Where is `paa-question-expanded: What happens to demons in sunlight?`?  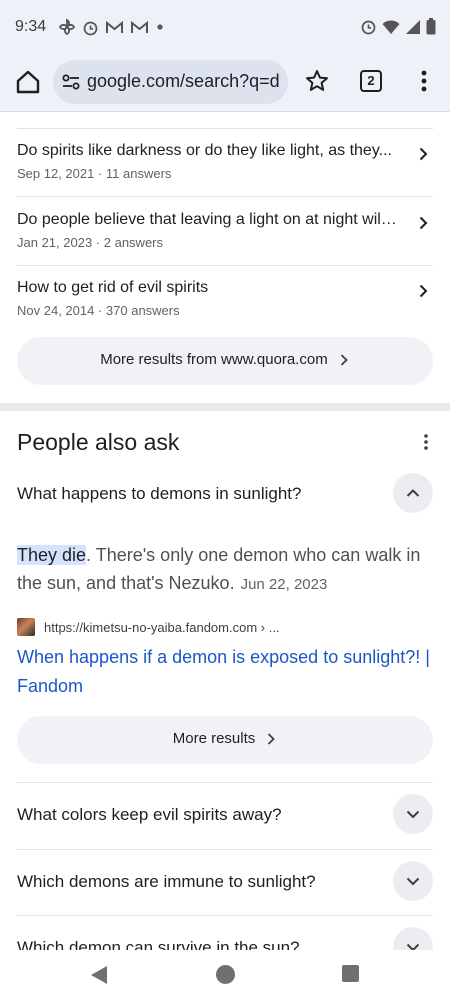 paa-question-expanded: What happens to demons in sunlight? is located at coordinates (225, 495).